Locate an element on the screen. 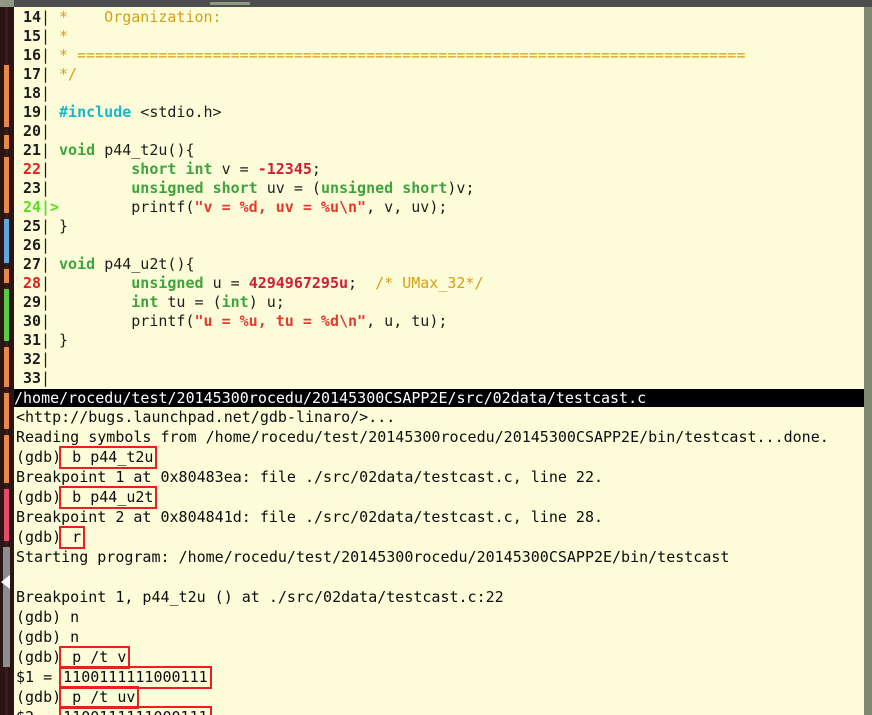 Image resolution: width=872 pixels, height=715 pixels. code-text: int tu = (int) u; is located at coordinates (208, 302).